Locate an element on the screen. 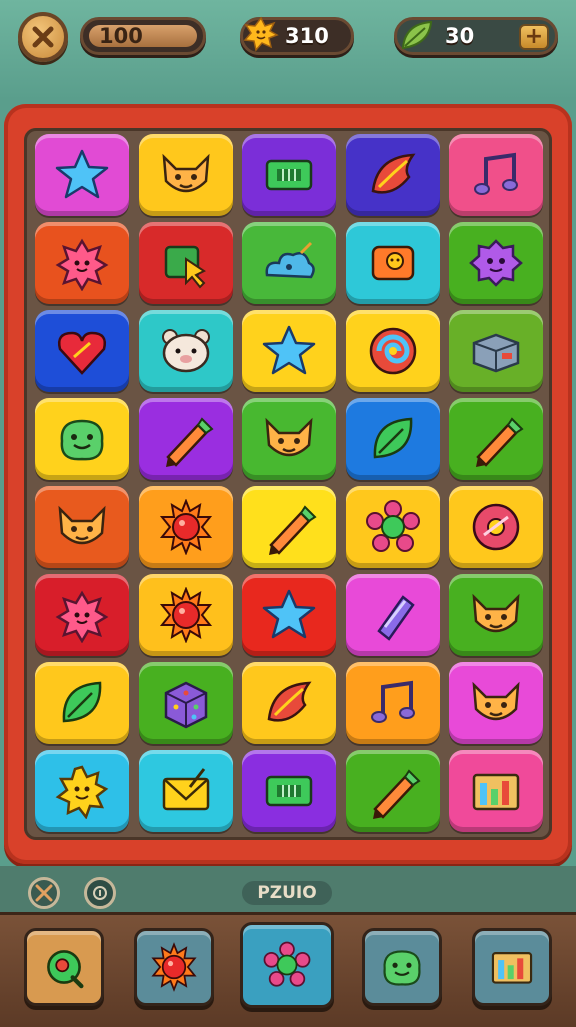 The width and height of the screenshot is (576, 1027). tile-r7-c4 is located at coordinates (392, 703).